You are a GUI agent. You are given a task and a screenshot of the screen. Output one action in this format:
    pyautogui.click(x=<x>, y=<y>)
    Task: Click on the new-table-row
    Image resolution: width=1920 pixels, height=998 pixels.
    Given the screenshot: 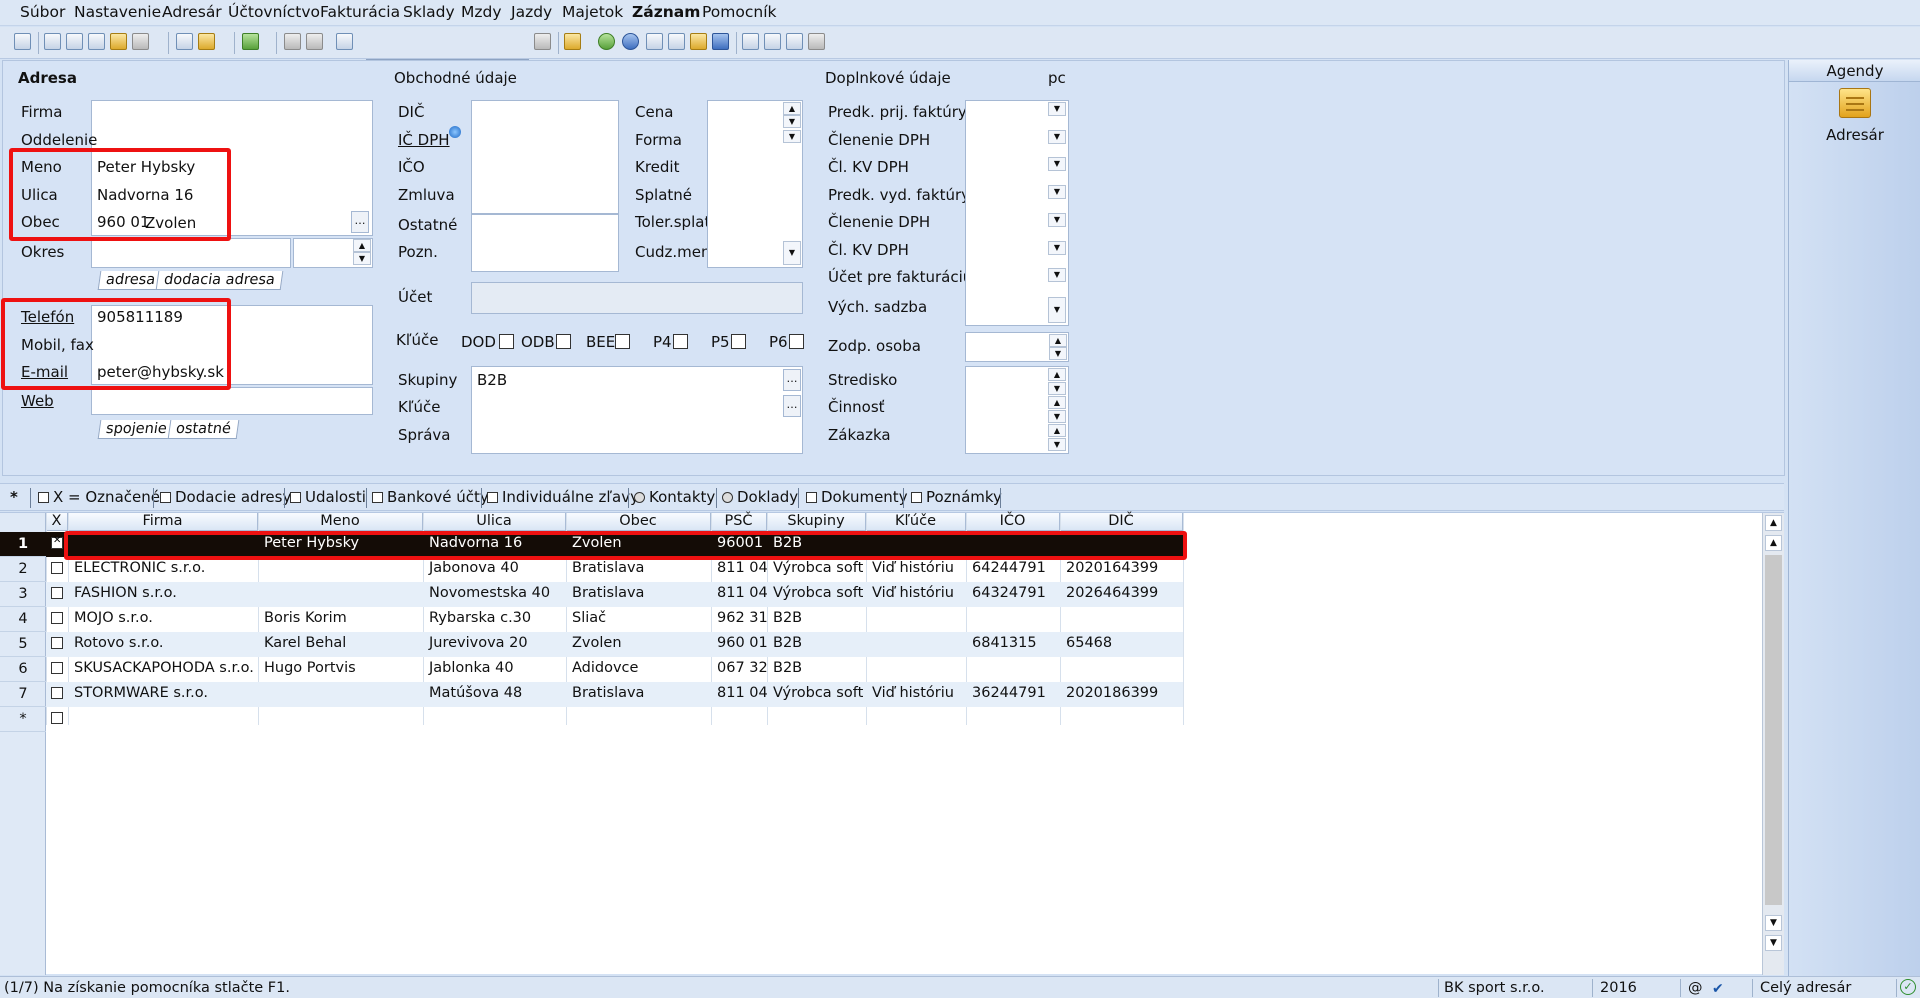 What is the action you would take?
    pyautogui.click(x=614, y=719)
    